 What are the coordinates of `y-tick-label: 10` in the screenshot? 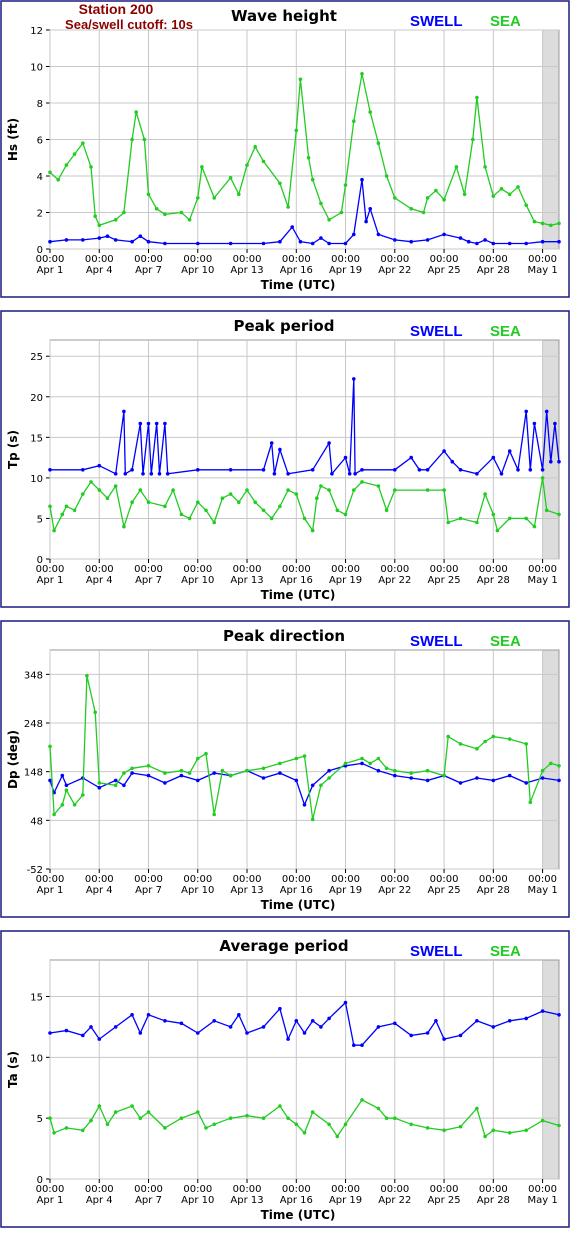 It's located at (36, 479).